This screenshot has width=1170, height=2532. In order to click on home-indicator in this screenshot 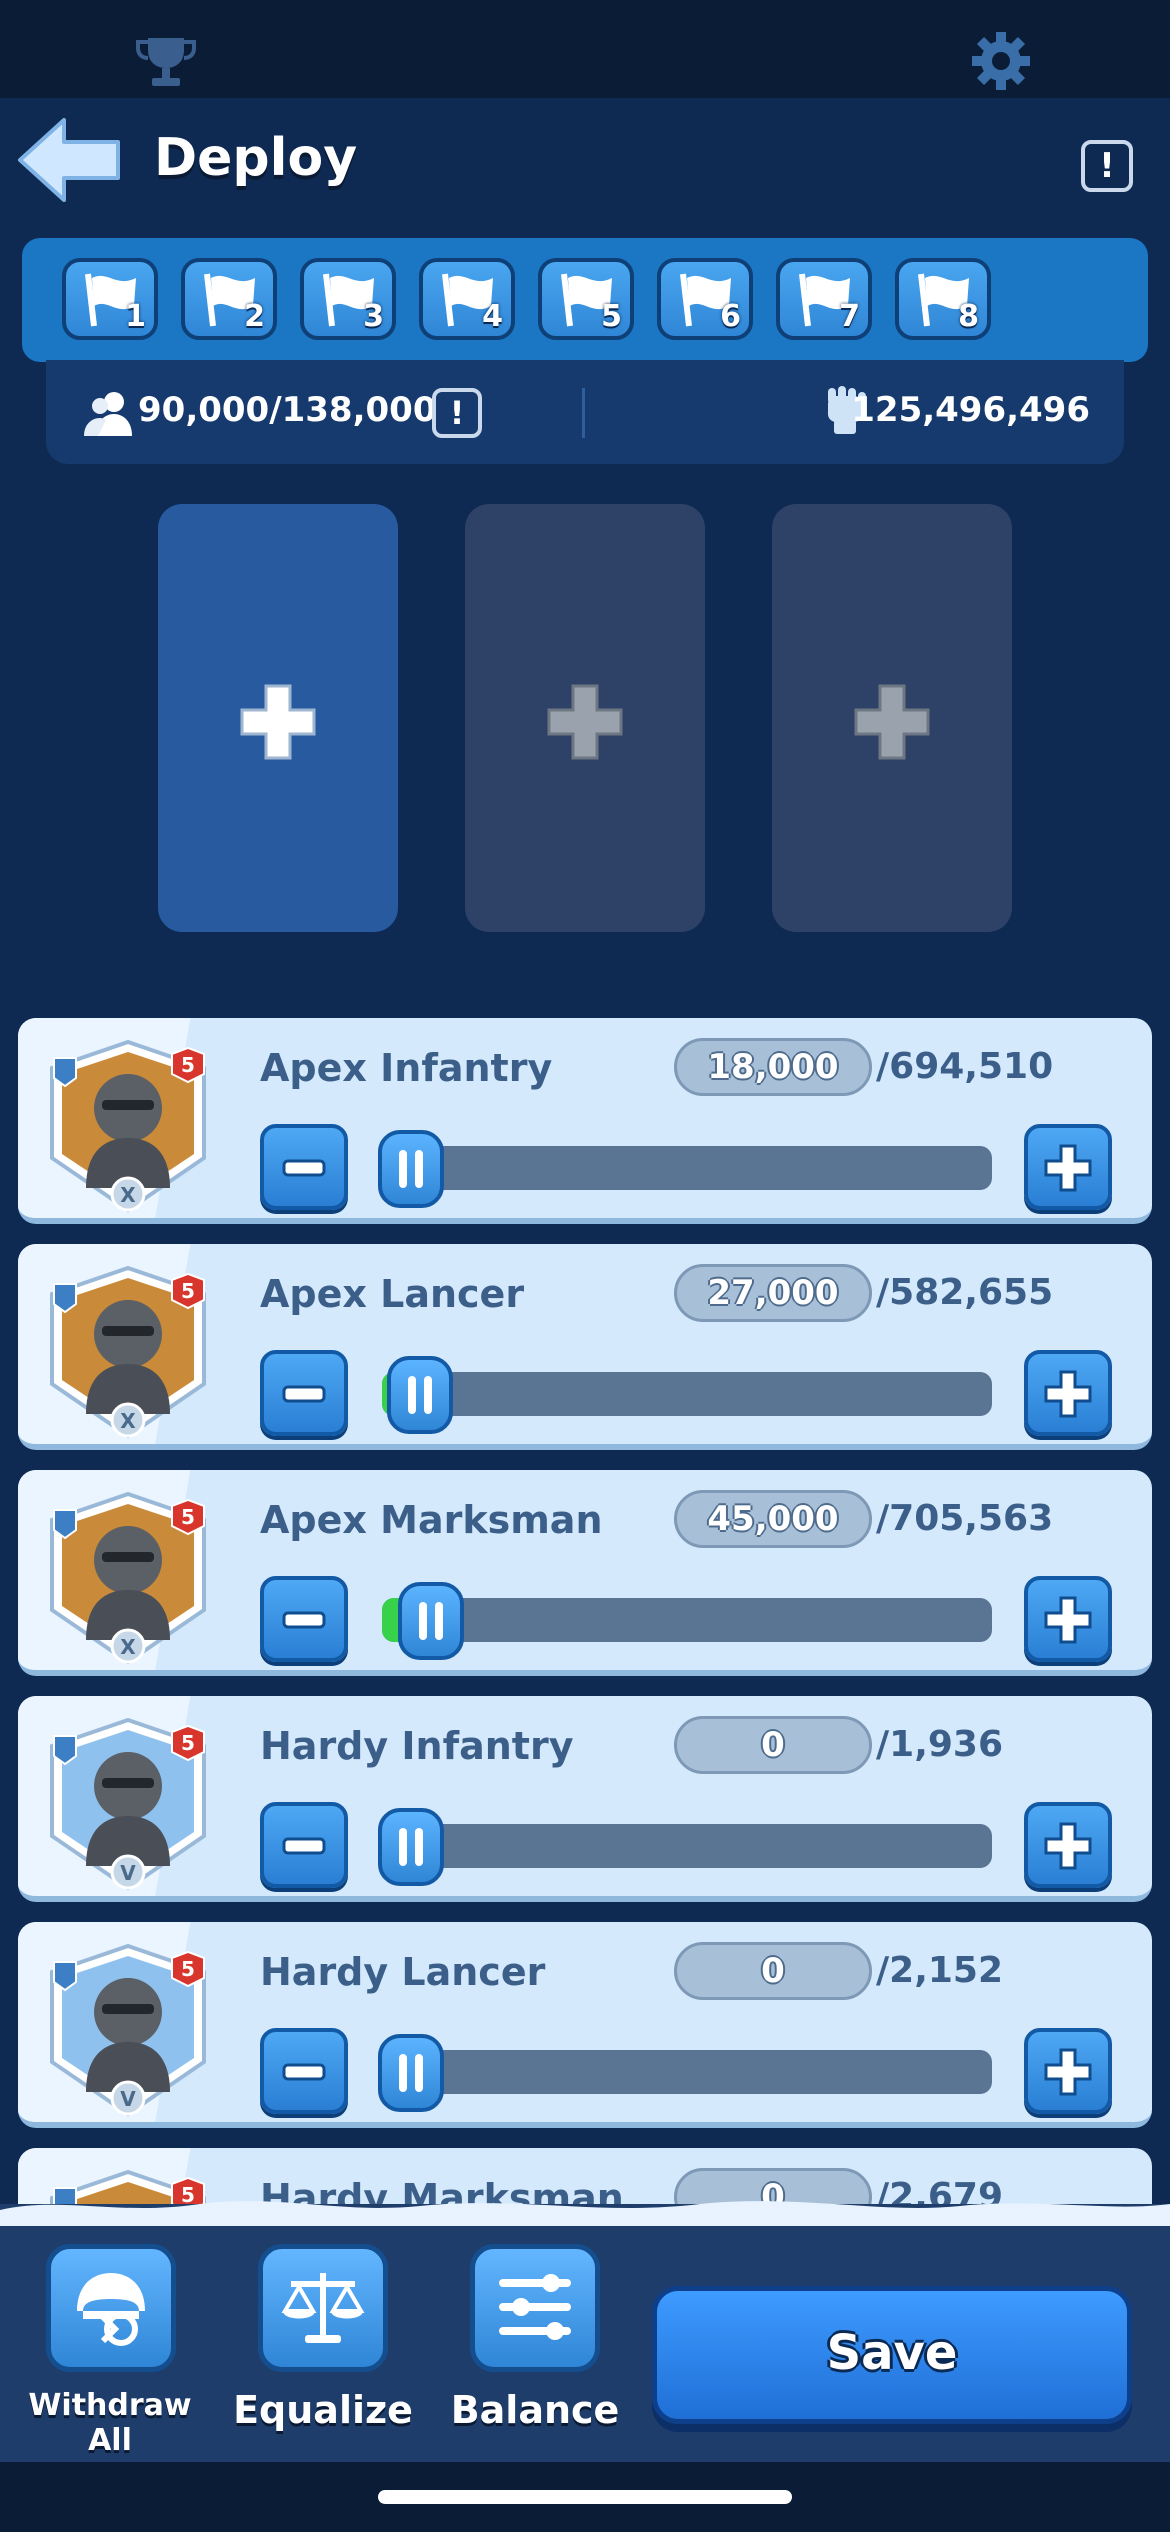, I will do `click(585, 2497)`.